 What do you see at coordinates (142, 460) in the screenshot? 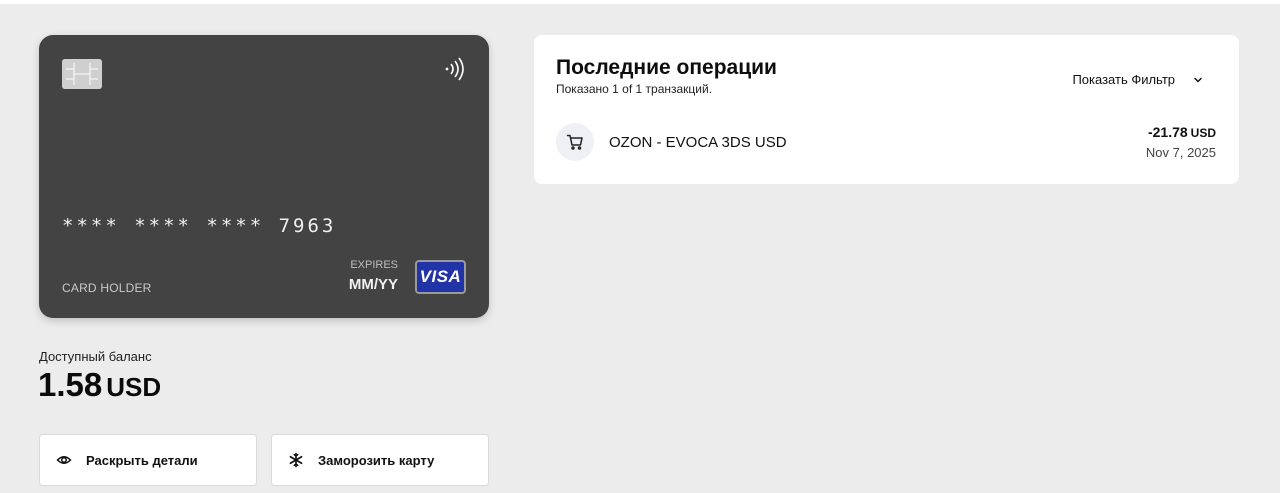
I see `reveal-details-label: Раскрыть детали` at bounding box center [142, 460].